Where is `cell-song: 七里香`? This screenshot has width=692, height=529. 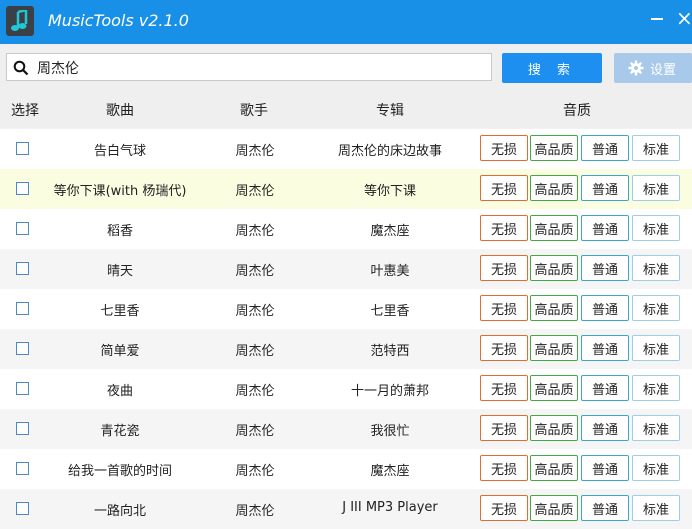
cell-song: 七里香 is located at coordinates (120, 311).